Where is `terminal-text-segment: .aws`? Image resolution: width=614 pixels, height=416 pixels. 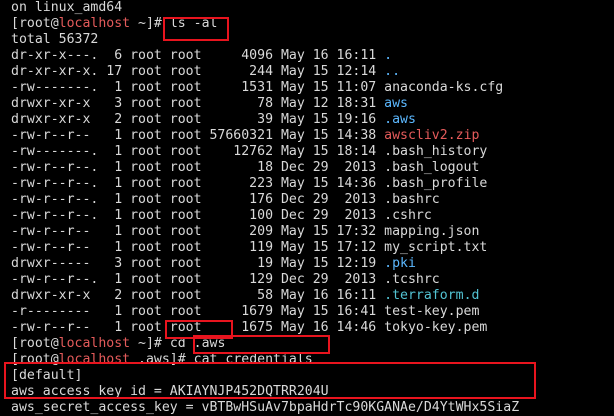 terminal-text-segment: .aws is located at coordinates (400, 119).